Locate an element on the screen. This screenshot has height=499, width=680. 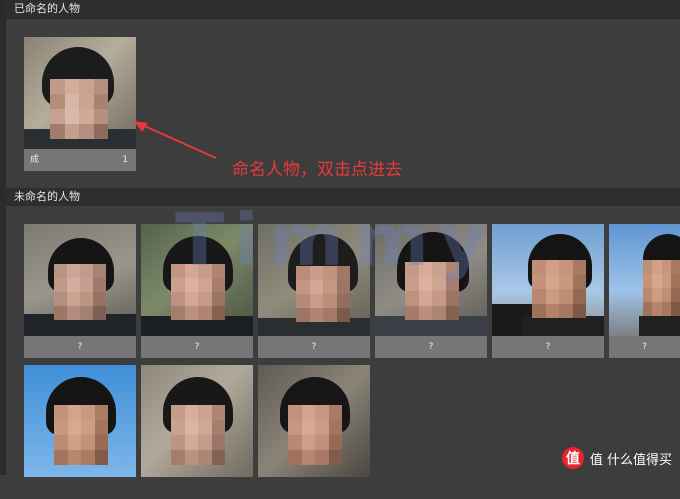
named-person-tile: 成 1 is located at coordinates (80, 104).